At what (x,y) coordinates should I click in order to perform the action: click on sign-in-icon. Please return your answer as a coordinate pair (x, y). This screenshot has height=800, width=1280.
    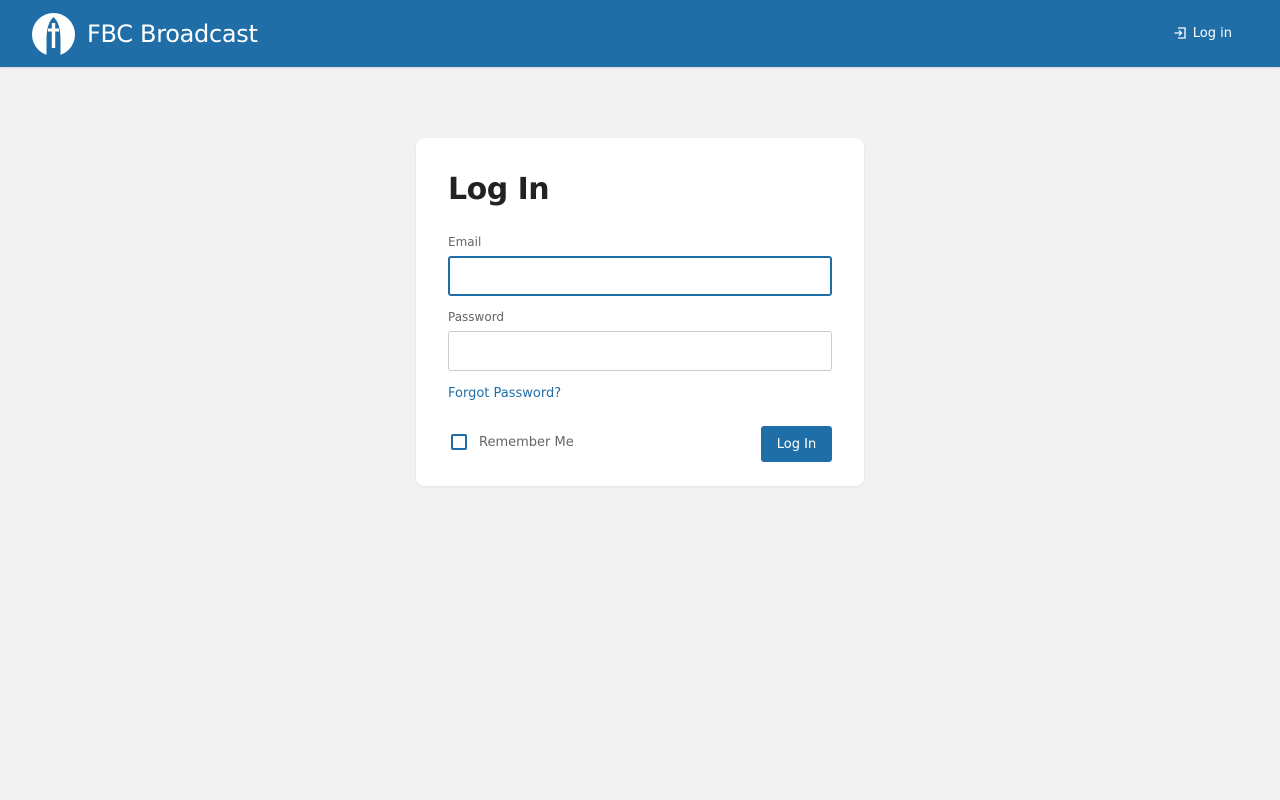
    Looking at the image, I should click on (1180, 33).